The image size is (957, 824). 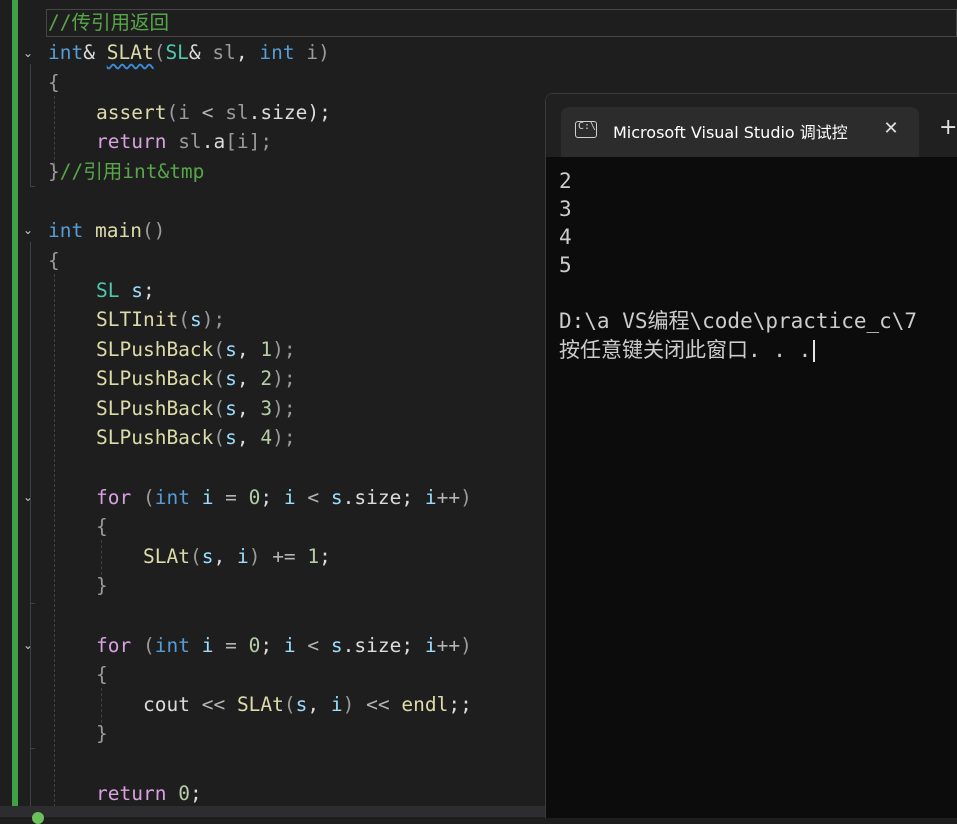 I want to click on code-line-14: SLPushBack(s, 3);, so click(x=196, y=408).